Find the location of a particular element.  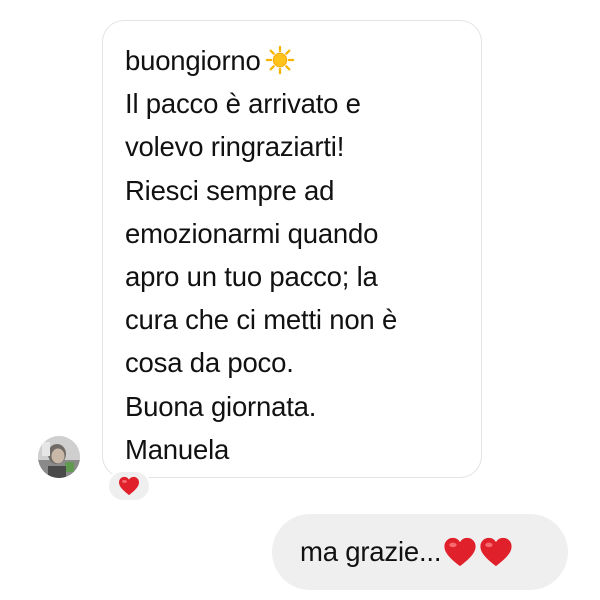

message-line: Buona giornata. is located at coordinates (221, 406).